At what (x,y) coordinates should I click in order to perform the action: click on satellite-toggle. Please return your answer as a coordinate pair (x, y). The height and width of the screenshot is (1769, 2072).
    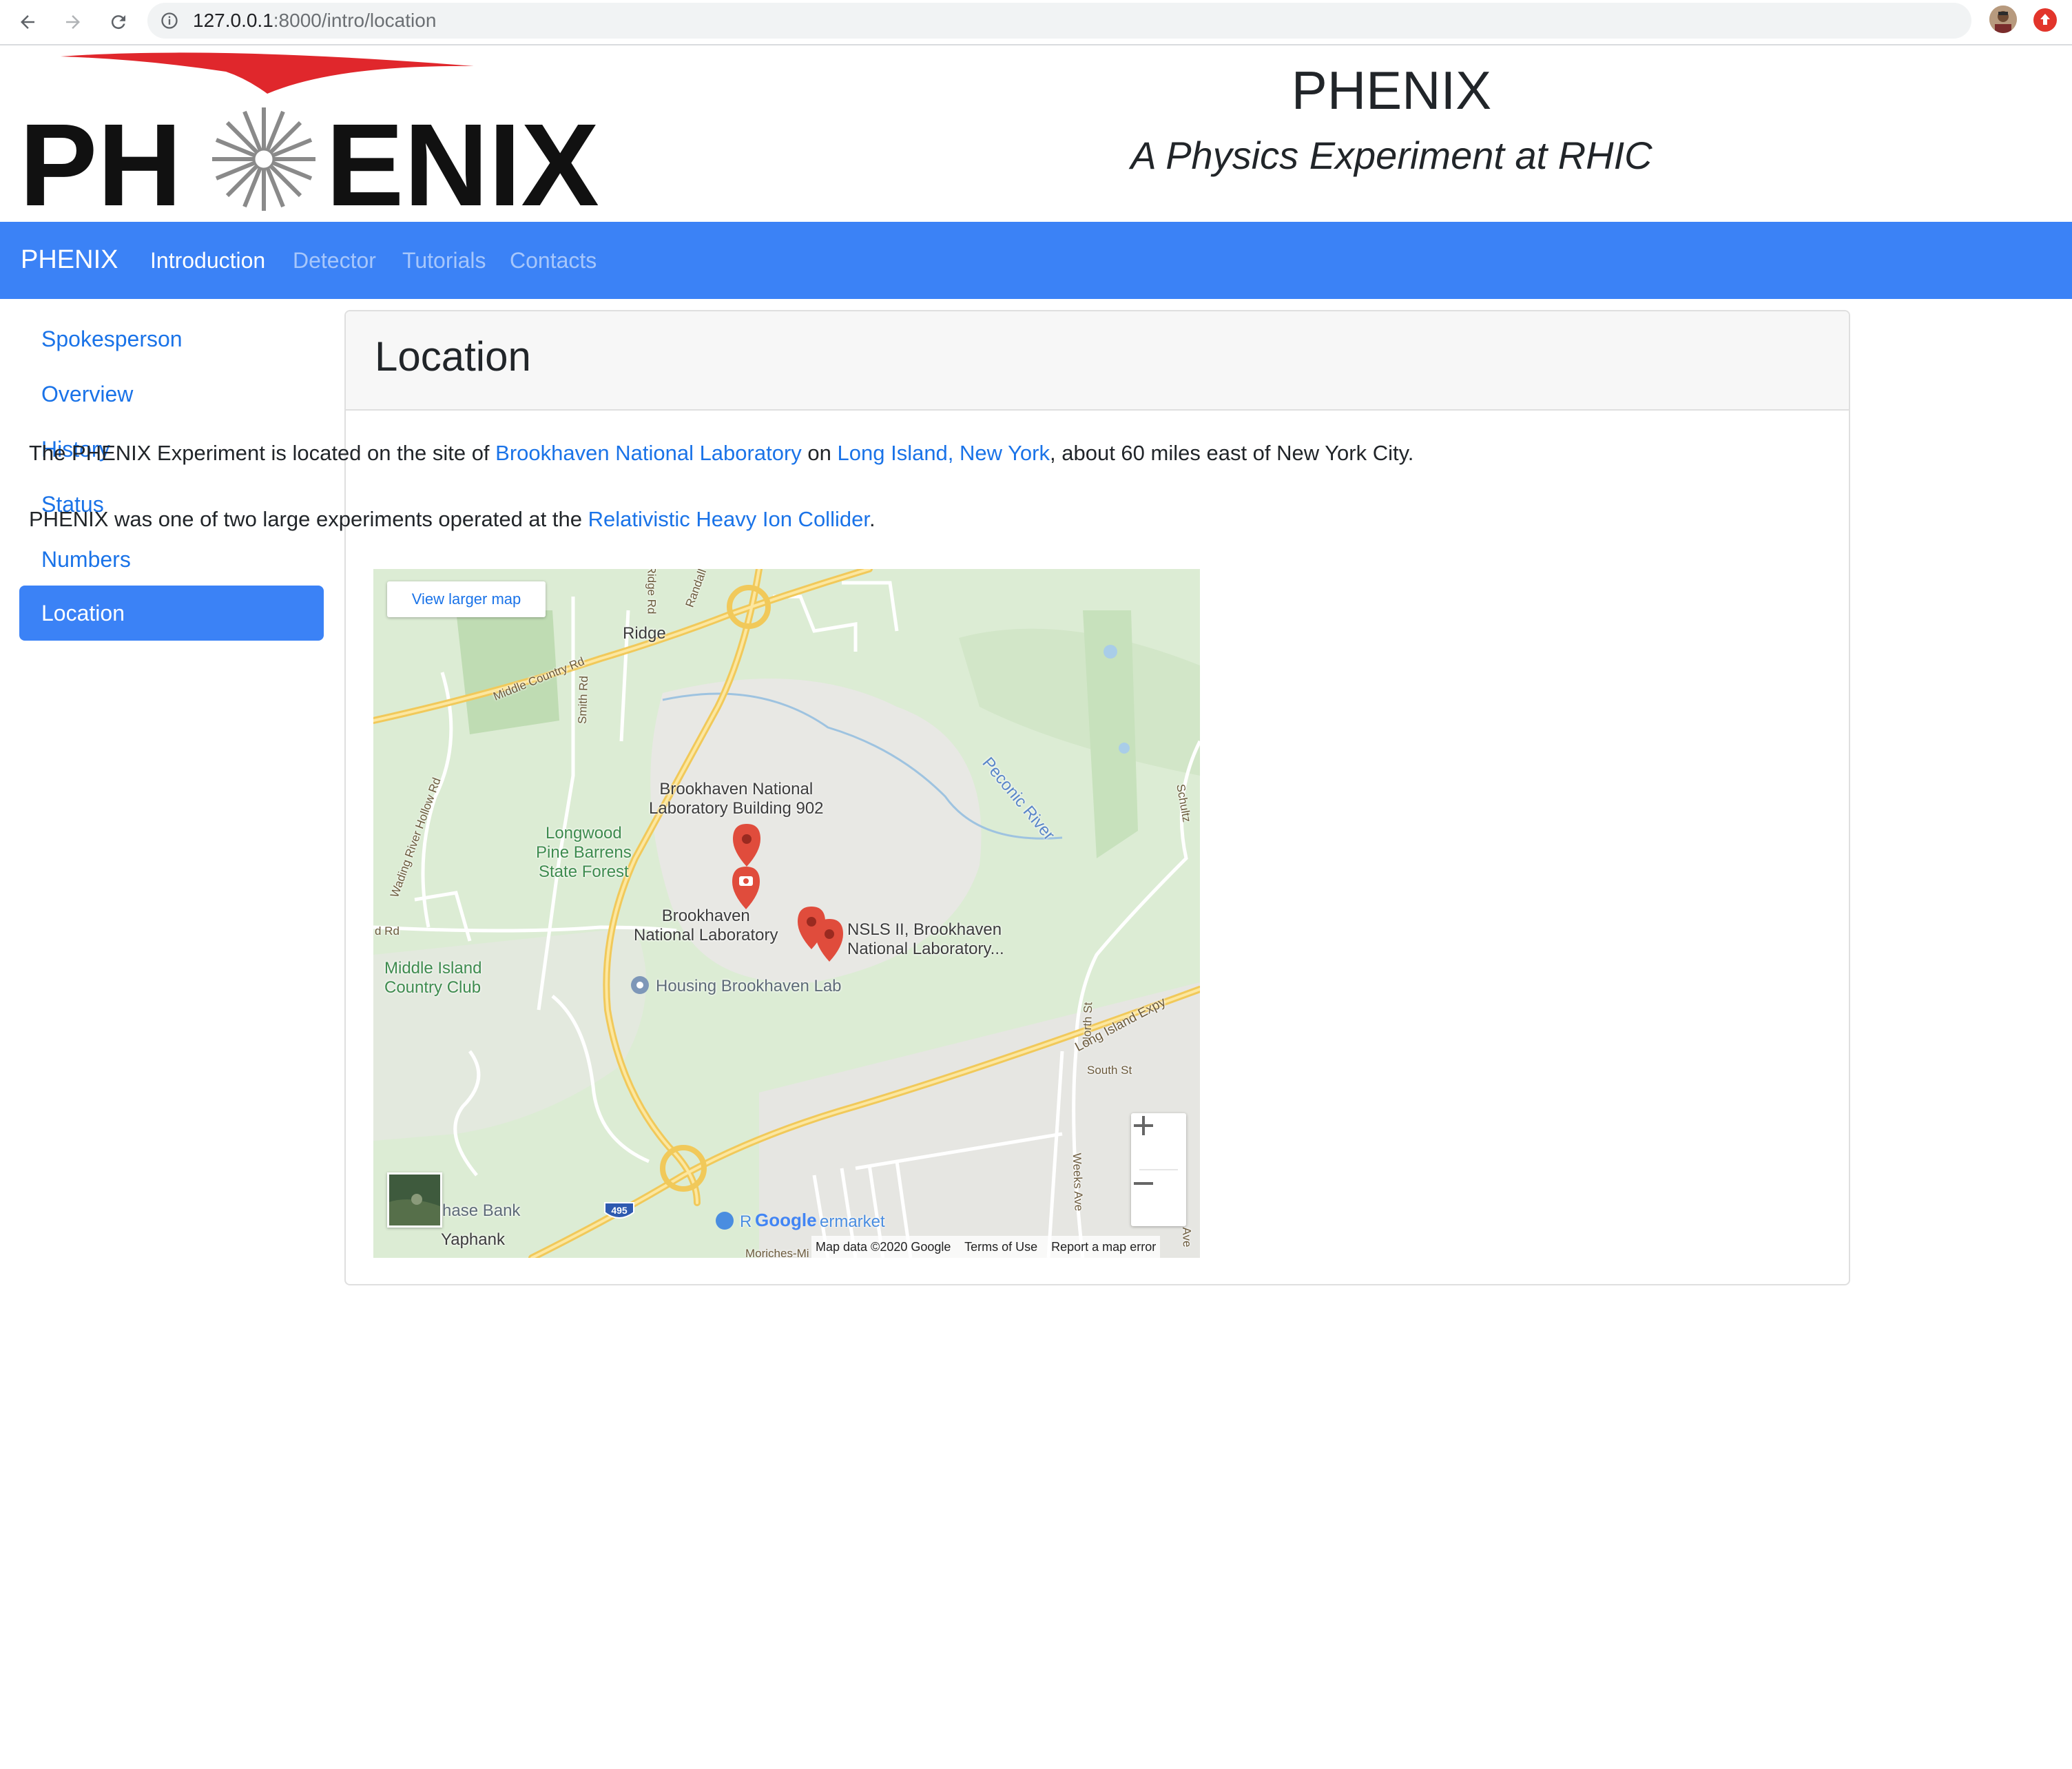
    Looking at the image, I should click on (414, 1200).